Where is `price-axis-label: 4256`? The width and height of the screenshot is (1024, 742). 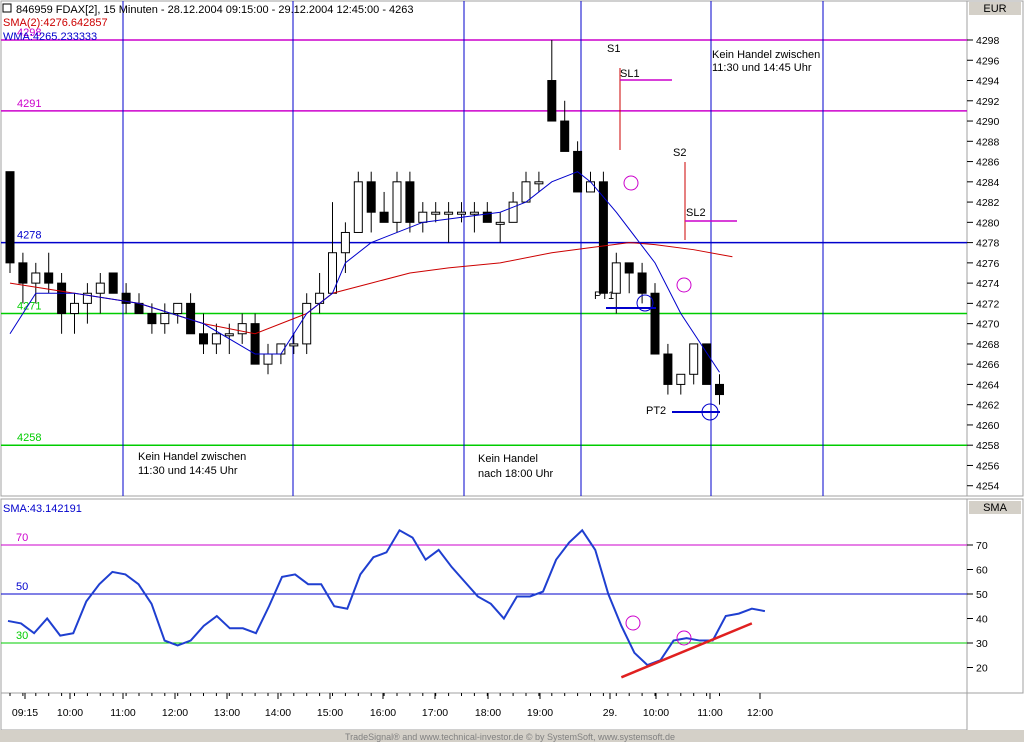
price-axis-label: 4256 is located at coordinates (988, 466).